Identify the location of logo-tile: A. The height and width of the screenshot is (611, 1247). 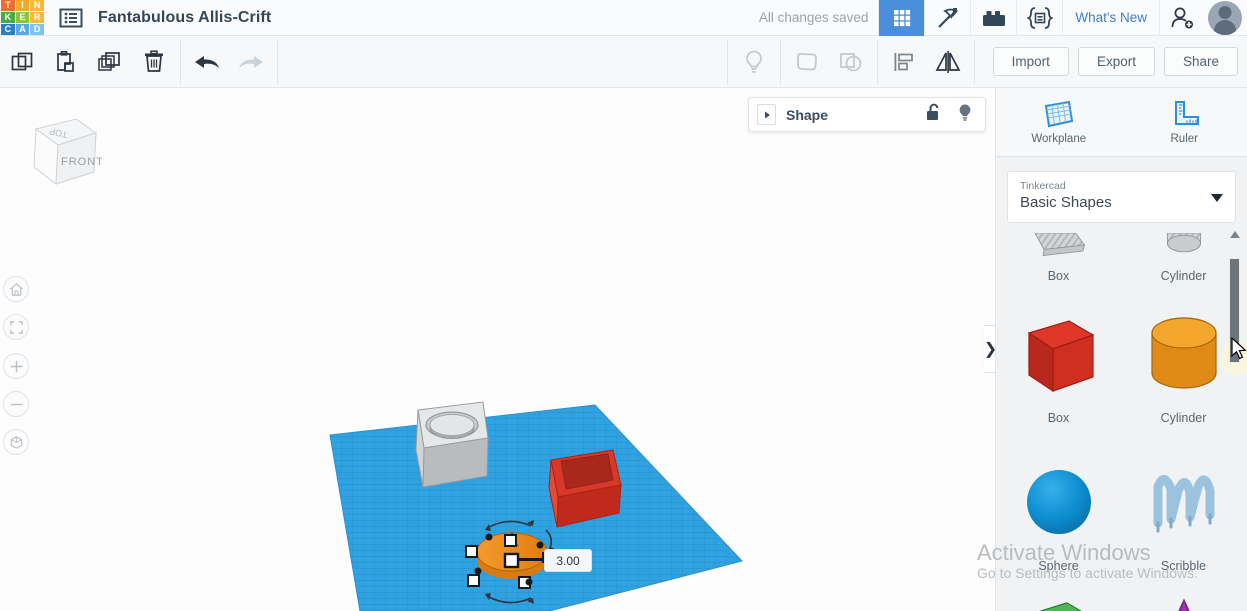
(22, 30).